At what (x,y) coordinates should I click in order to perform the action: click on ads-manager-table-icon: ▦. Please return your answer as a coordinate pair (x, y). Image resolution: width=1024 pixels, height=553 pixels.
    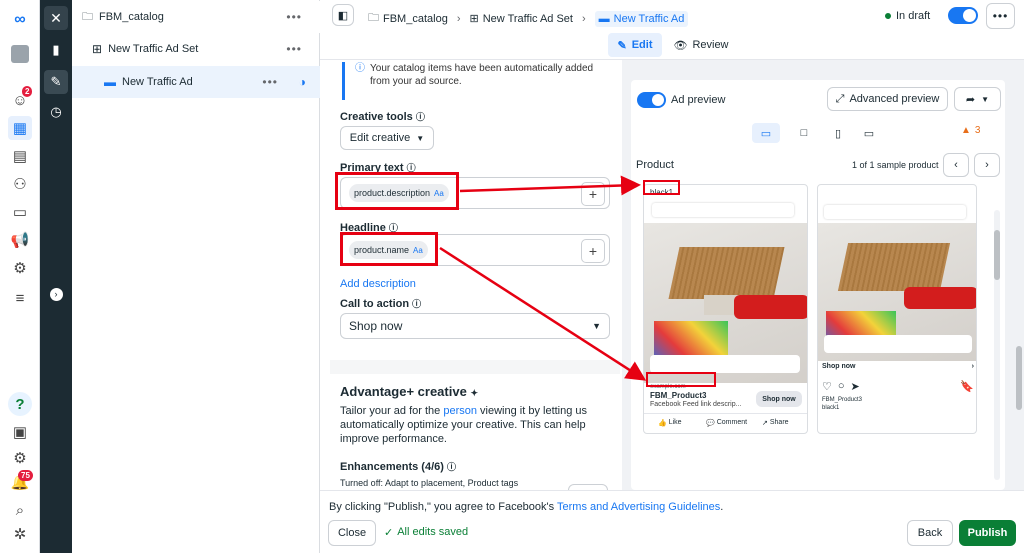
    Looking at the image, I should click on (20, 128).